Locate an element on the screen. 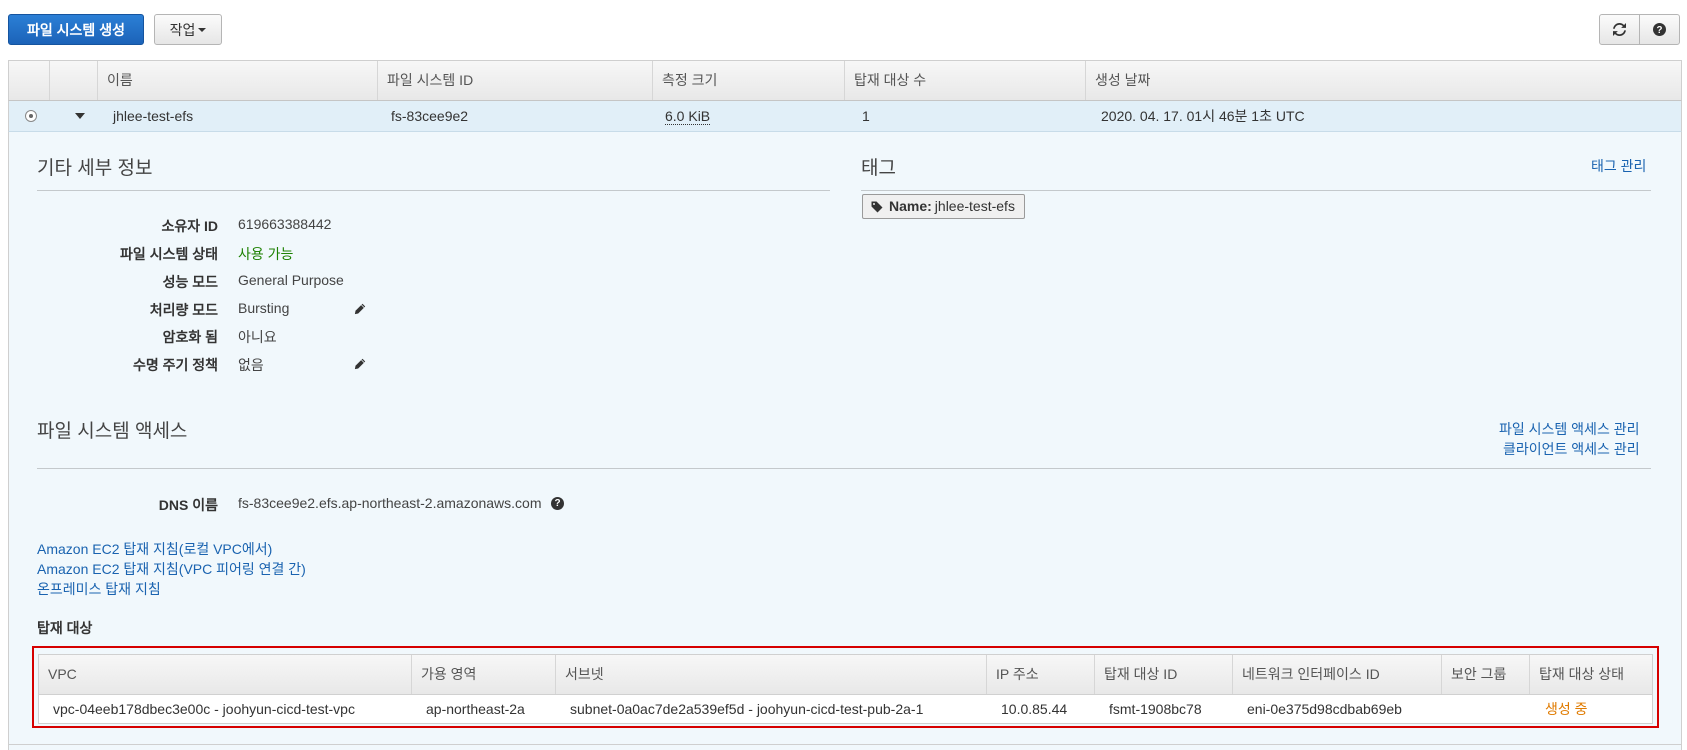 Image resolution: width=1687 pixels, height=750 pixels. actions-dropdown-button: 작업 is located at coordinates (188, 29).